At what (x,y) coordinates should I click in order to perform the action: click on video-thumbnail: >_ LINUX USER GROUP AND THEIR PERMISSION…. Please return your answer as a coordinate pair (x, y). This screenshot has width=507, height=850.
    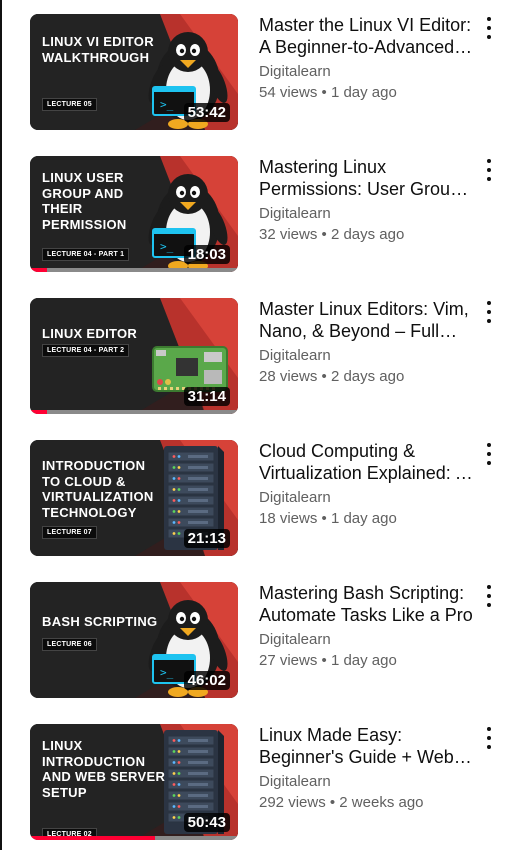
    Looking at the image, I should click on (134, 214).